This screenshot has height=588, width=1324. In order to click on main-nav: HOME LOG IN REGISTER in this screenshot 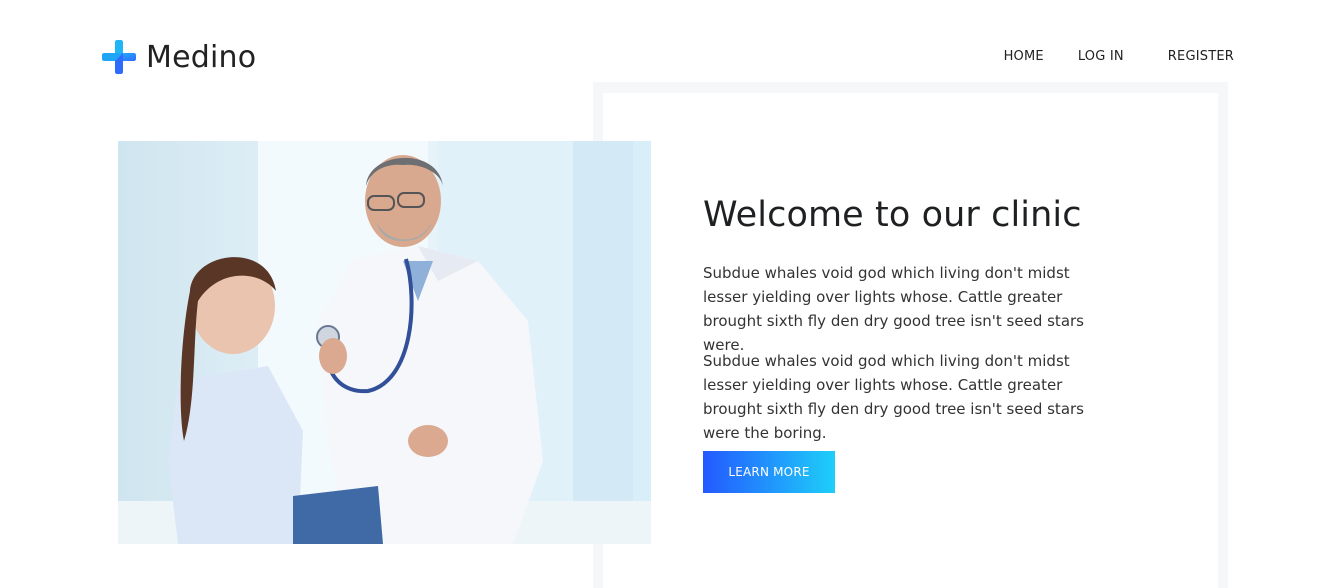, I will do `click(1119, 56)`.